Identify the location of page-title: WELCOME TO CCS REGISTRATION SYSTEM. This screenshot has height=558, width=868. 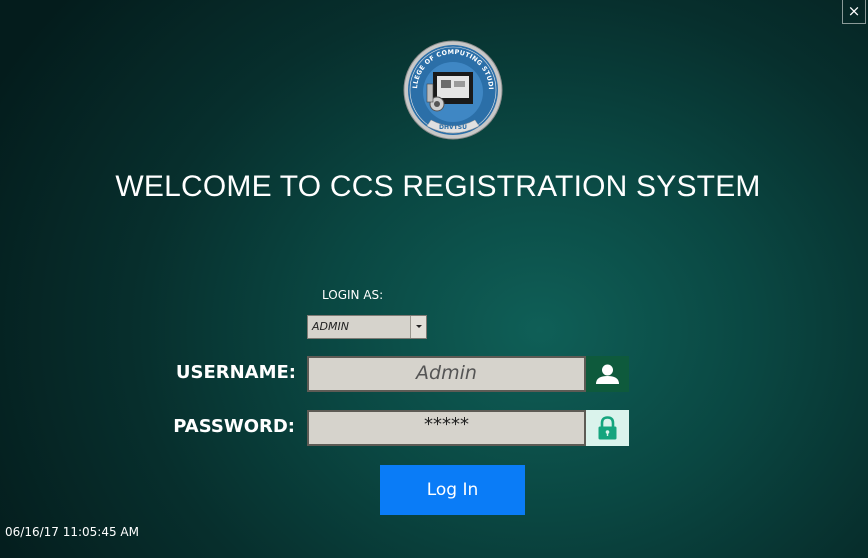
(438, 186).